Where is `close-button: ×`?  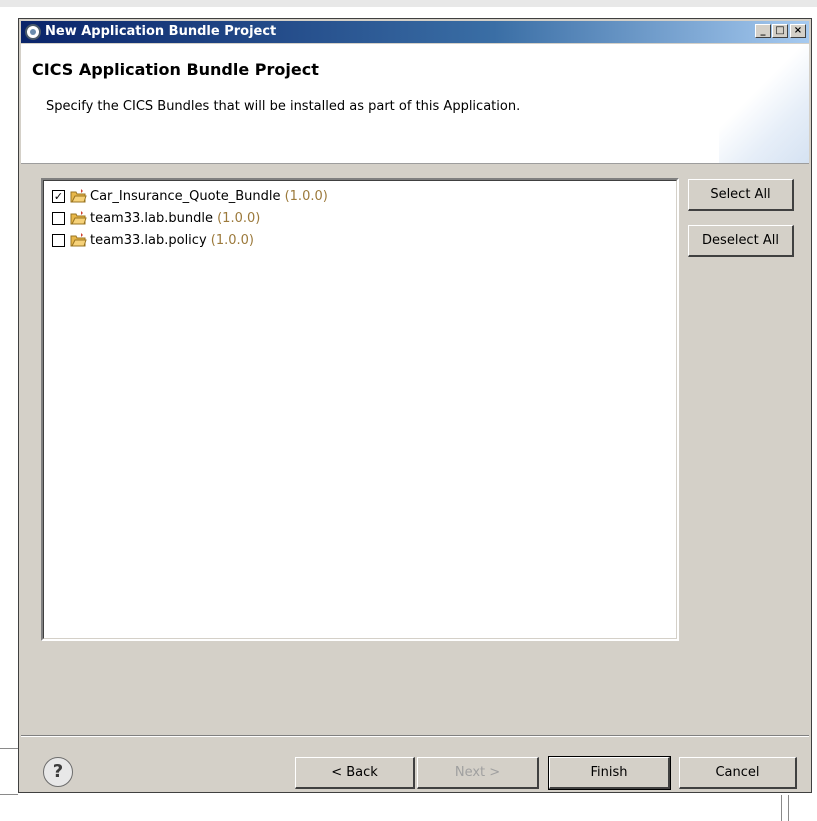
close-button: × is located at coordinates (798, 31).